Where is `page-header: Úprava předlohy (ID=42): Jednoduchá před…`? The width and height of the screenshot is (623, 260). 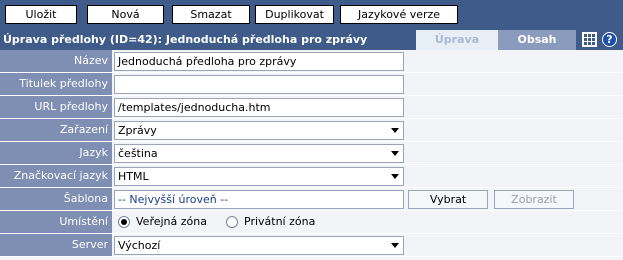 page-header: Úprava předlohy (ID=42): Jednoduchá před… is located at coordinates (311, 39).